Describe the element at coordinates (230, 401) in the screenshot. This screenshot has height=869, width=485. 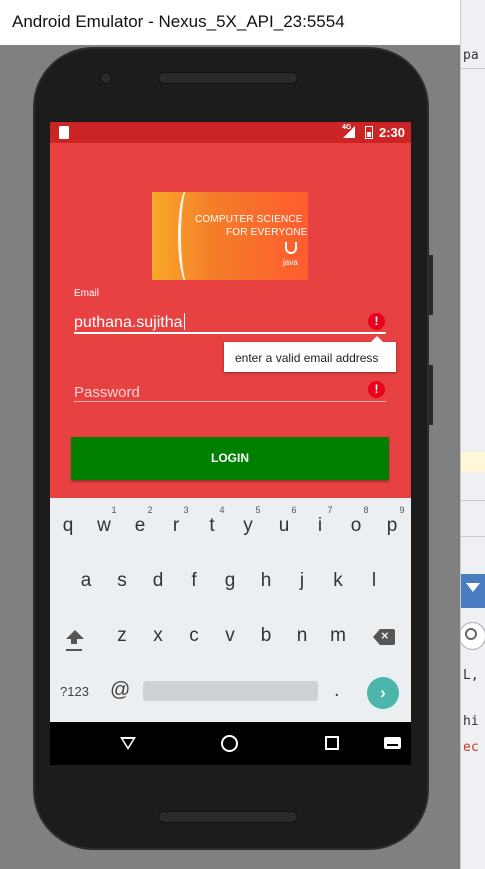
I see `password-underline` at that location.